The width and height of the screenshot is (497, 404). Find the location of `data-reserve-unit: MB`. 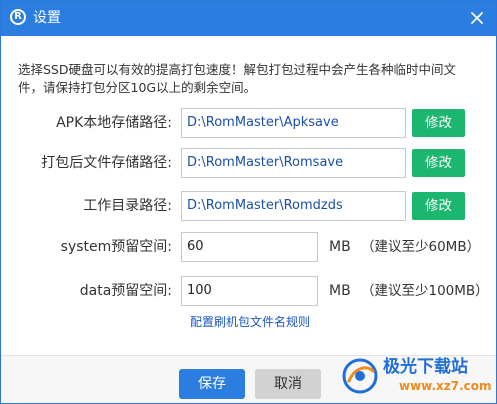

data-reserve-unit: MB is located at coordinates (340, 291).